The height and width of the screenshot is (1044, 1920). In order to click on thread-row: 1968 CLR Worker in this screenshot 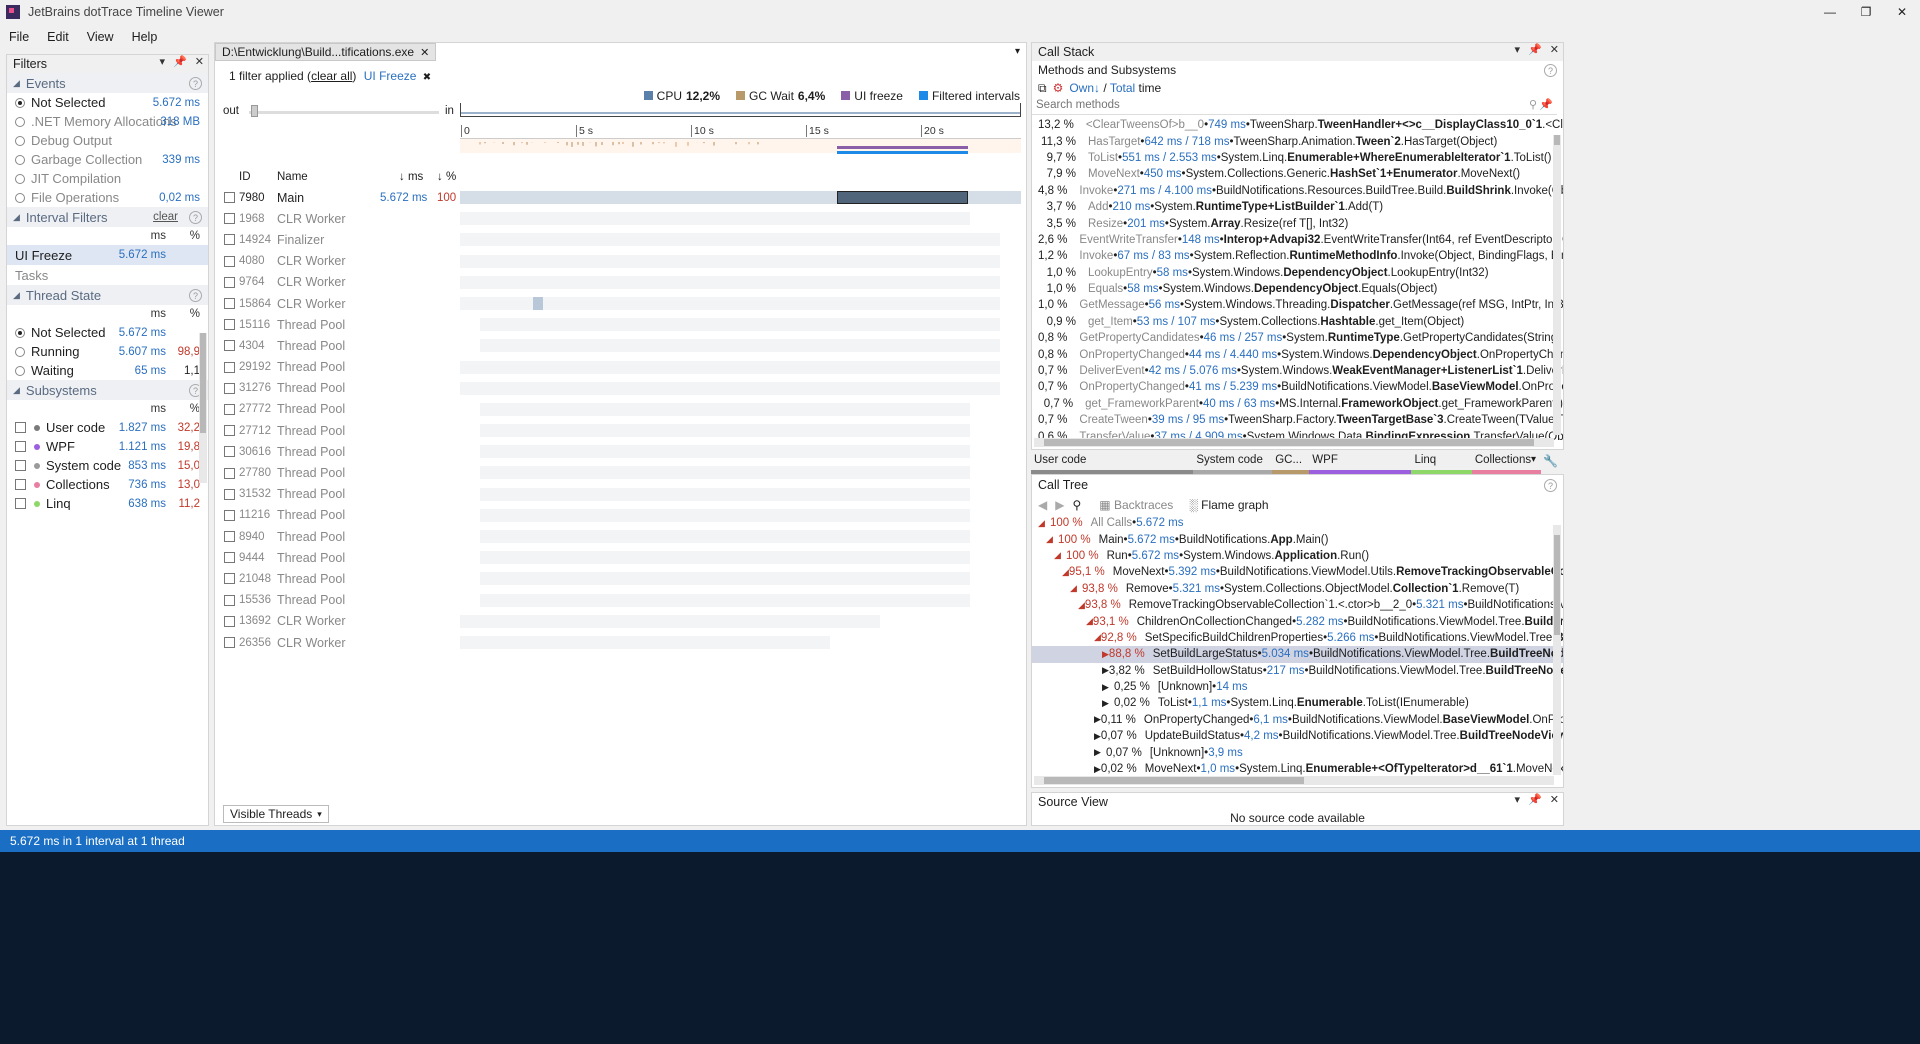, I will do `click(620, 218)`.